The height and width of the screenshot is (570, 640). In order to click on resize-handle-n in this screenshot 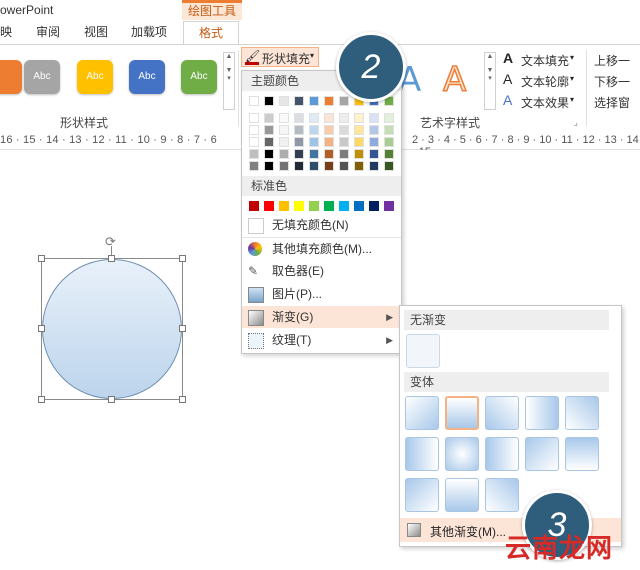, I will do `click(111, 258)`.